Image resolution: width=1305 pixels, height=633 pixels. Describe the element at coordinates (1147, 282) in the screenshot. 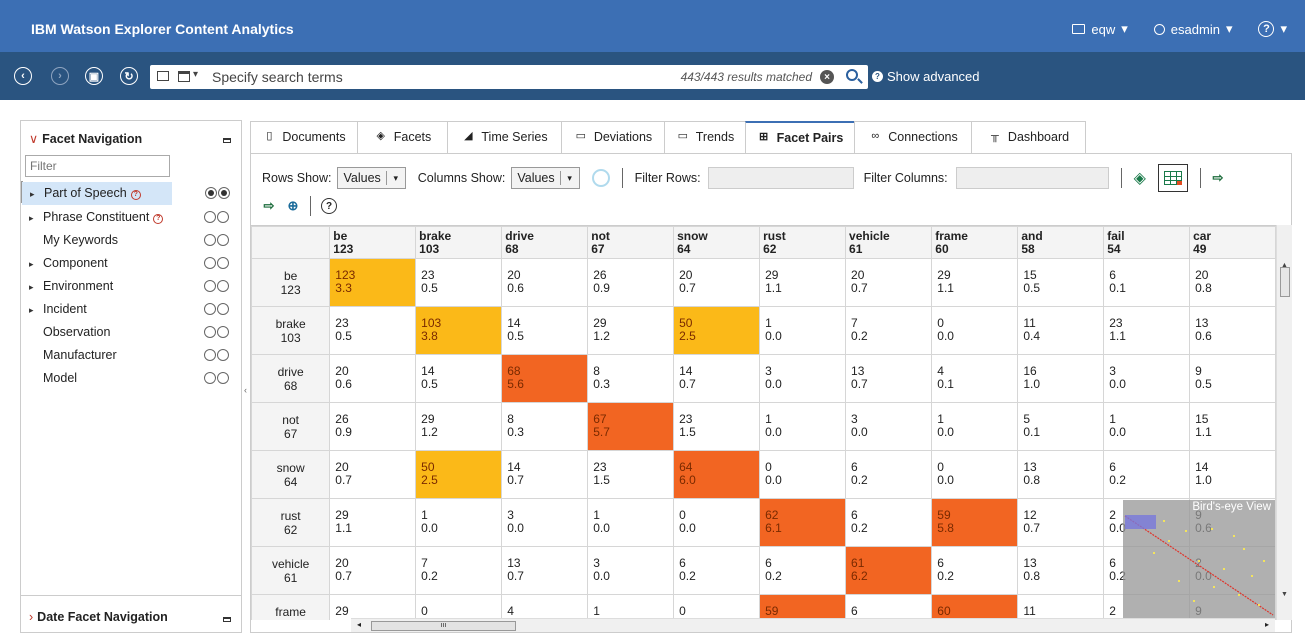

I see `matrix-cell: 6 0.1` at that location.